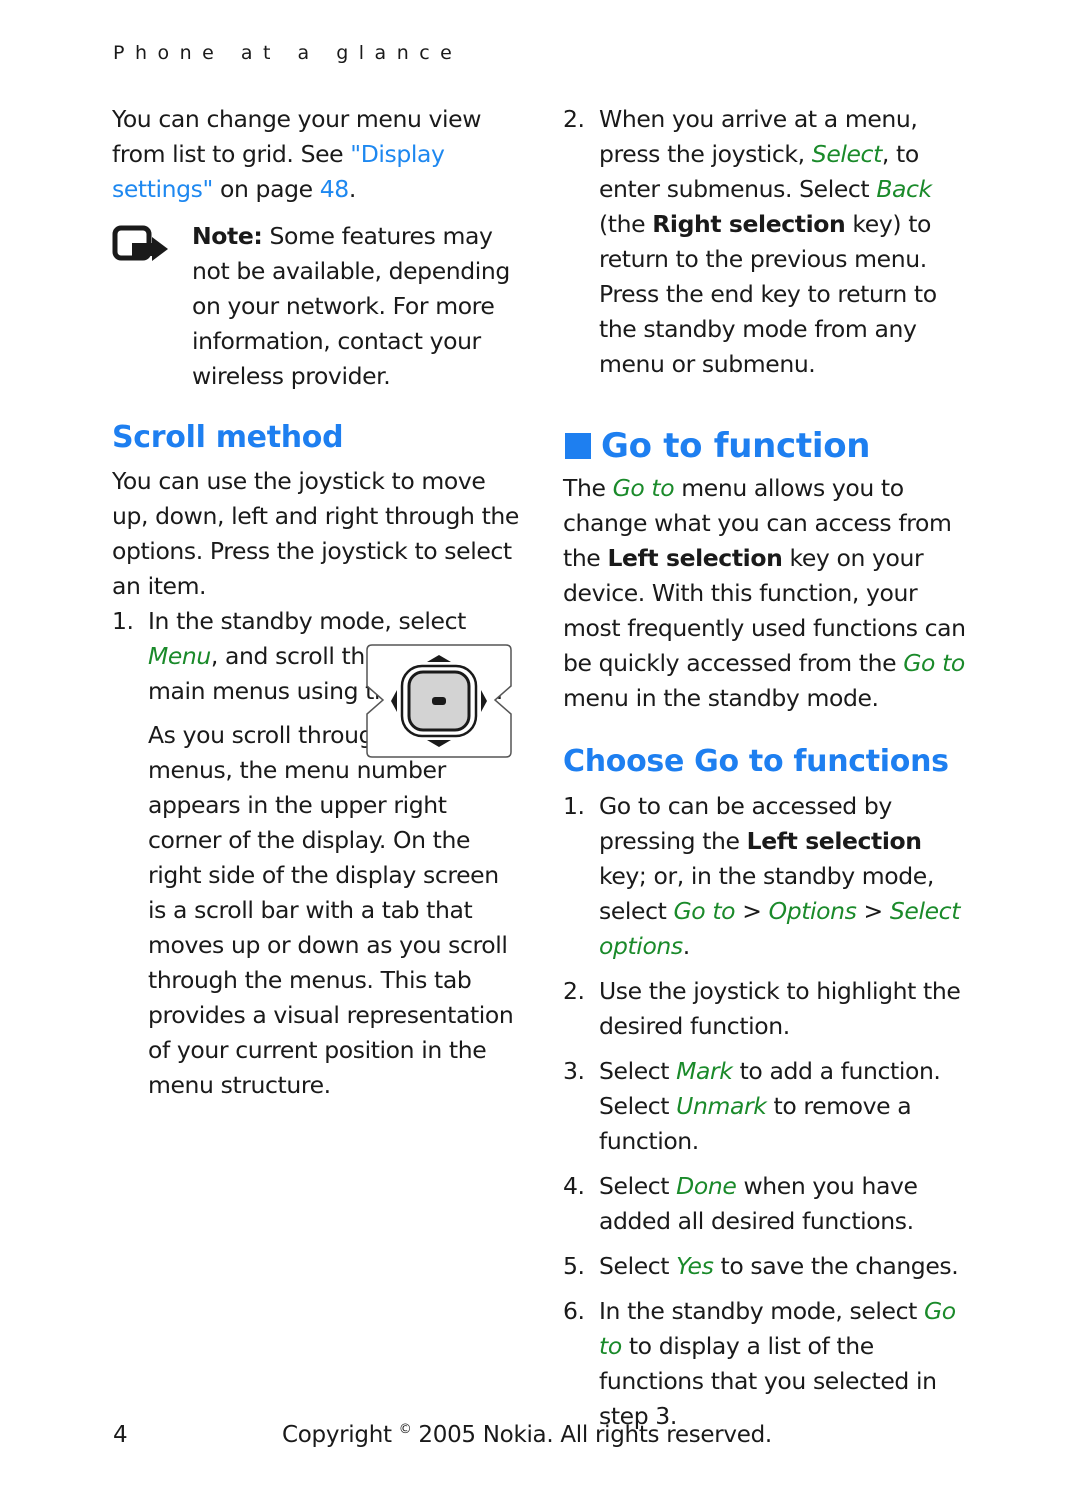 The height and width of the screenshot is (1496, 1080). I want to click on back-ui-term: Back, so click(904, 189).